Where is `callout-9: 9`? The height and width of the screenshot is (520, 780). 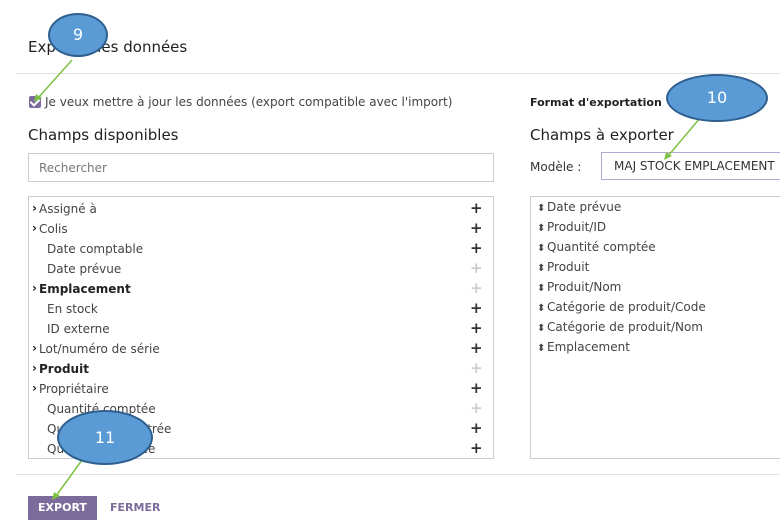 callout-9: 9 is located at coordinates (78, 35).